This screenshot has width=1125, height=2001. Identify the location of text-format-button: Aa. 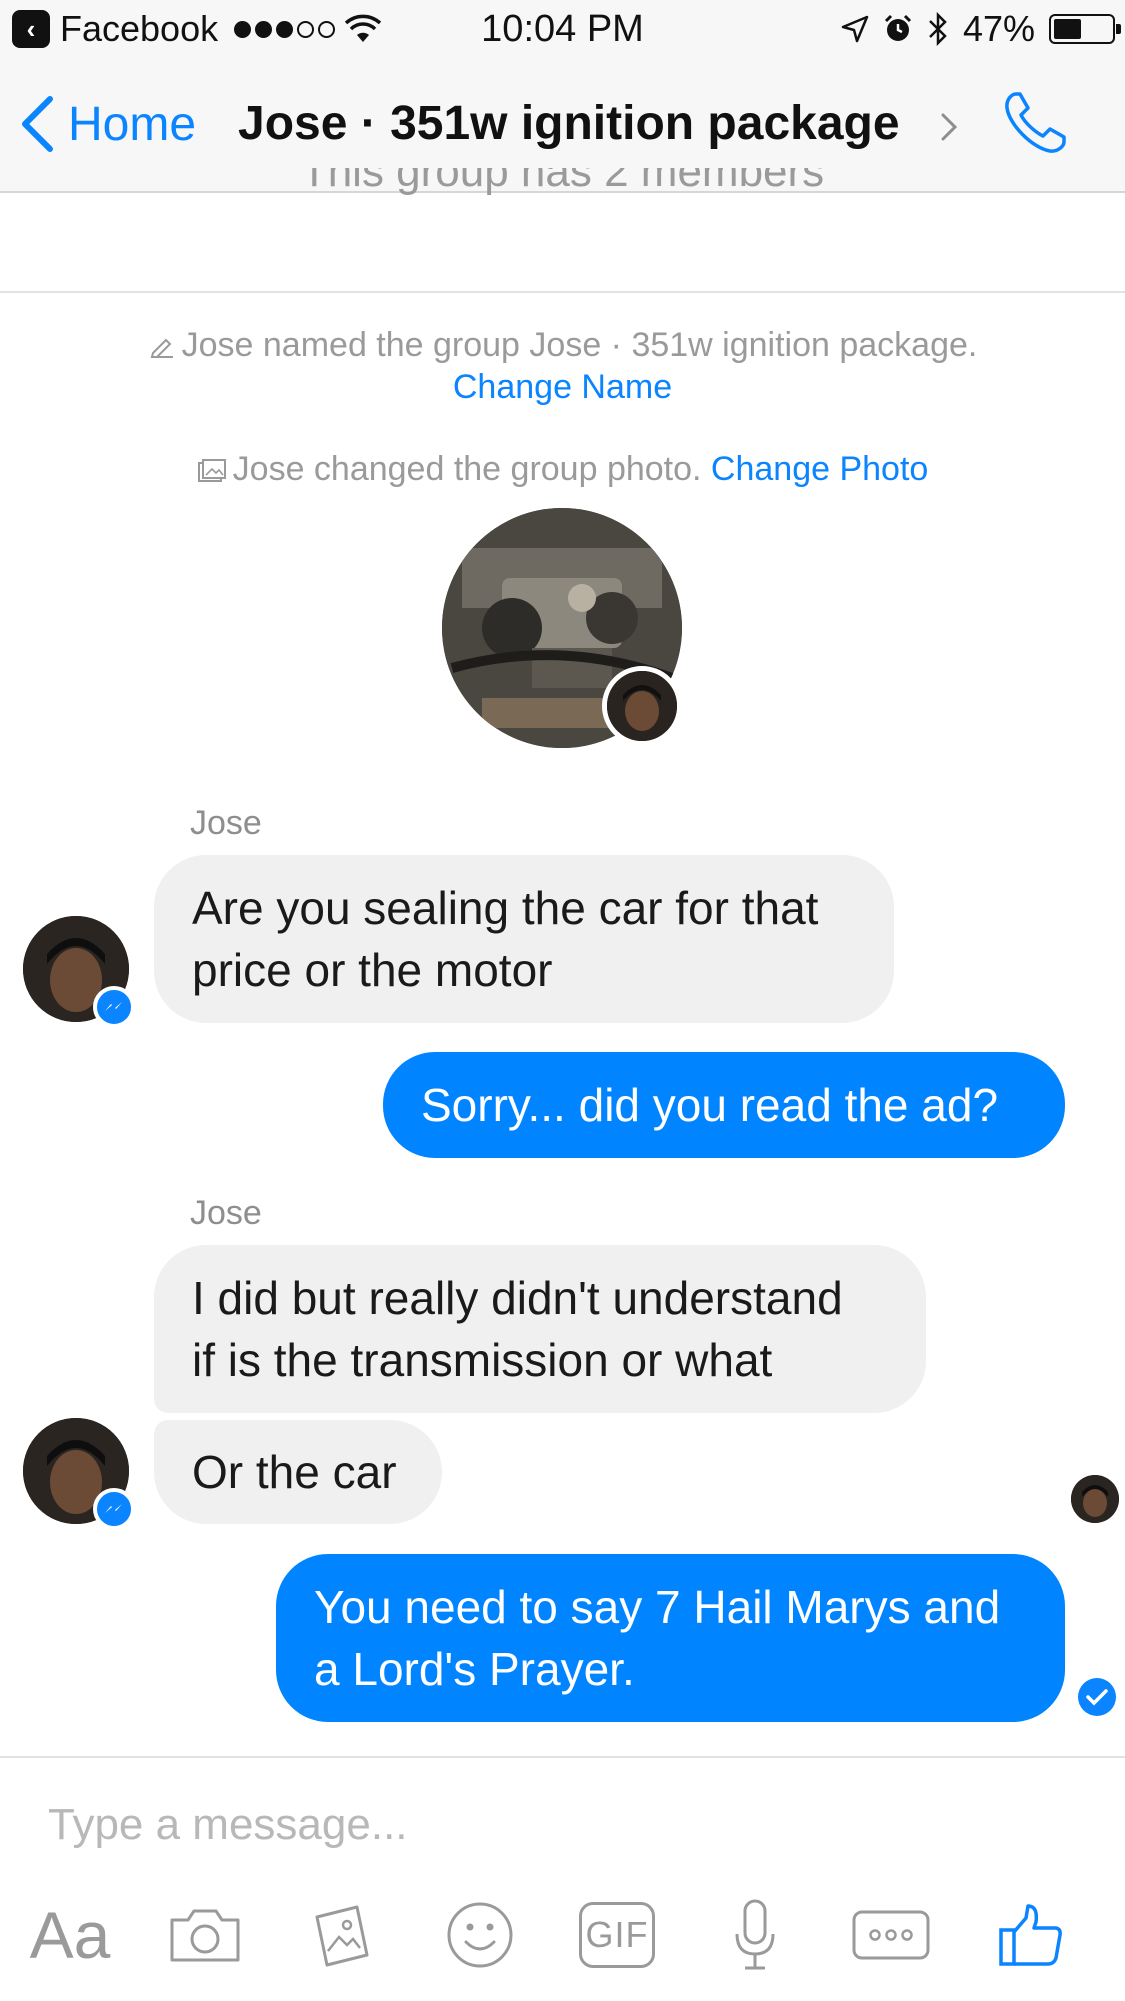
(70, 1935).